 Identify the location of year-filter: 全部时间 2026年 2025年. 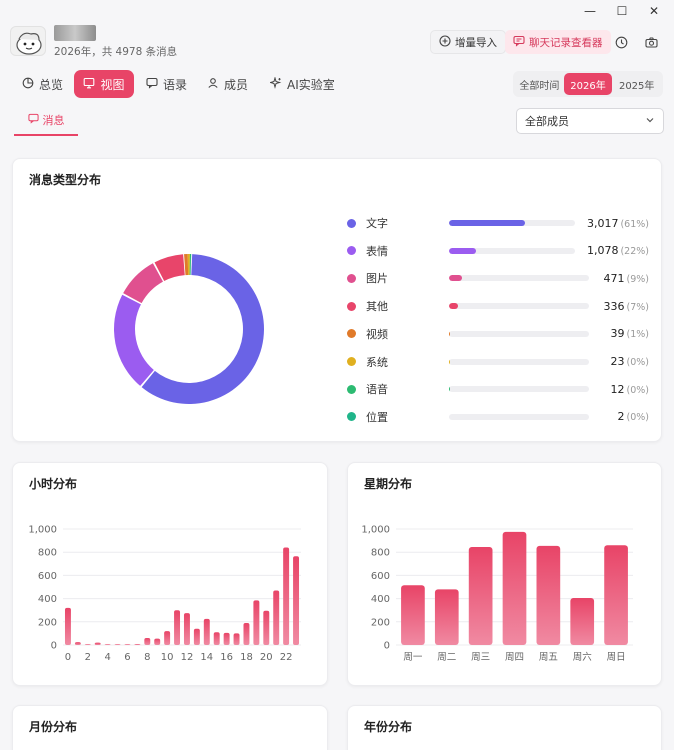
(588, 84).